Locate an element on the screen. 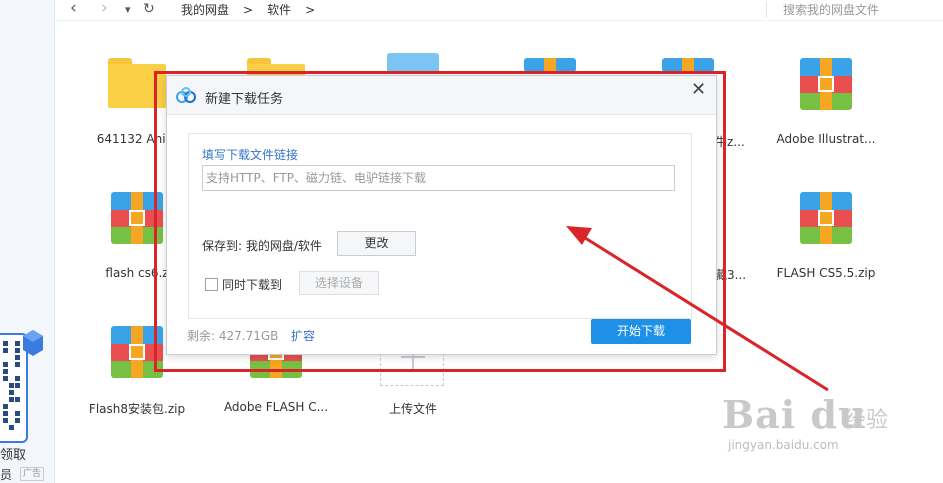 This screenshot has height=483, width=943. file-item: FLASH CS5.5.zip is located at coordinates (826, 236).